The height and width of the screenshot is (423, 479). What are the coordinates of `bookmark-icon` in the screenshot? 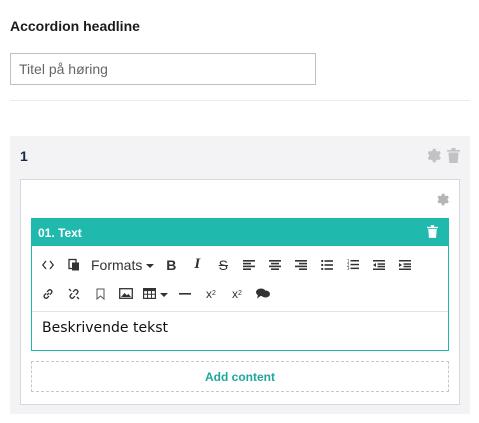 It's located at (100, 294).